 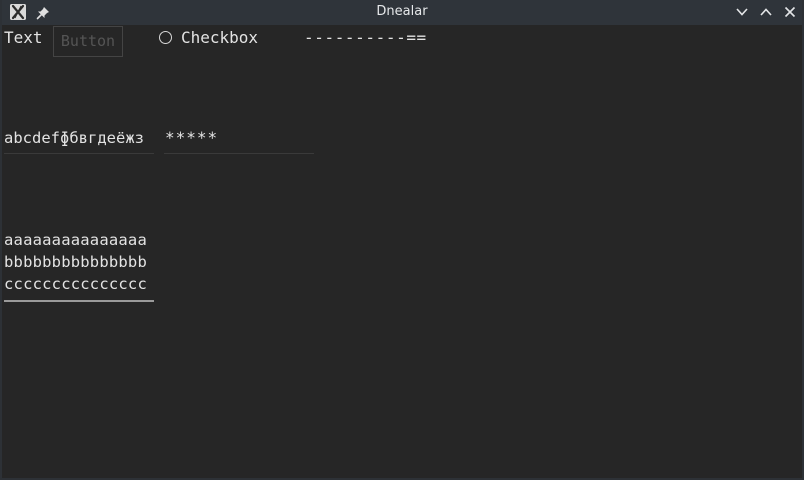 I want to click on textarea-line: aaaaaaaaaaaaaaa, so click(x=75, y=240).